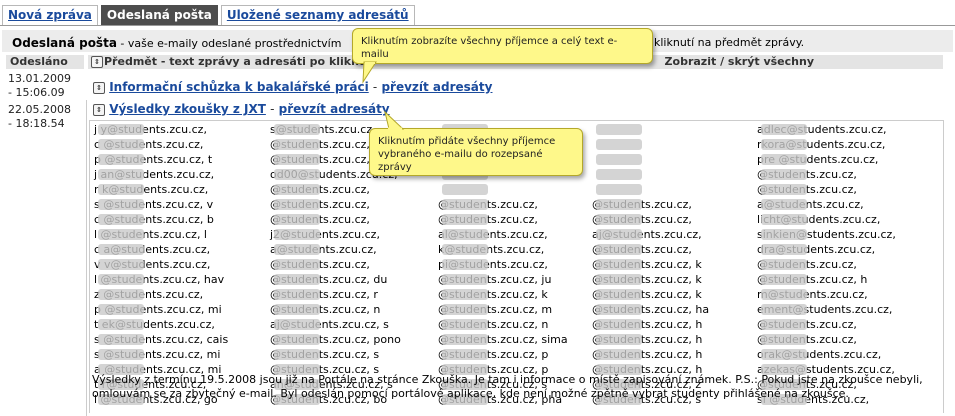 The width and height of the screenshot is (955, 416). Describe the element at coordinates (187, 109) in the screenshot. I see `message-subject-link: Výsledky zkoušky z JXT` at that location.